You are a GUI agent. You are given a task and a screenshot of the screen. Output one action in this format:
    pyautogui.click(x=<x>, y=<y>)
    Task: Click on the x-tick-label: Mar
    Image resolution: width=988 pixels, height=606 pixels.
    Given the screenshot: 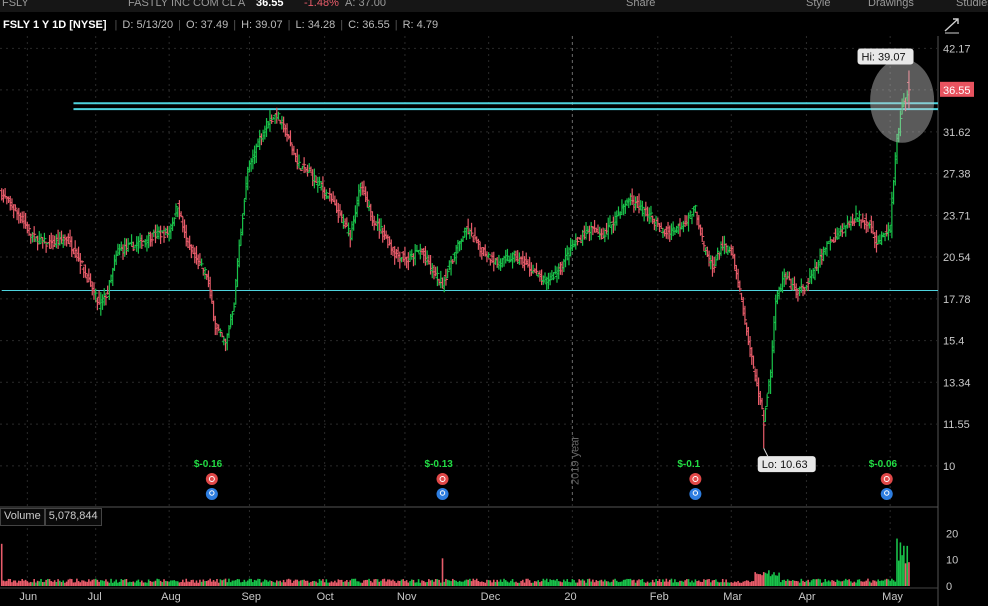 What is the action you would take?
    pyautogui.click(x=732, y=597)
    